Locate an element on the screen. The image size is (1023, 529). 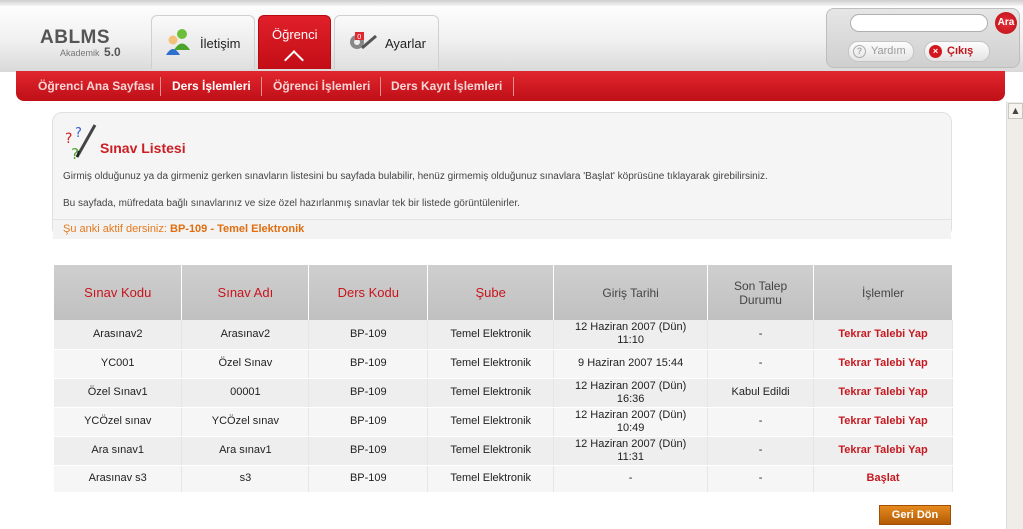
subnav-item-ders-kayit-islemleri: Ders Kayıt İşlemleri is located at coordinates (446, 86).